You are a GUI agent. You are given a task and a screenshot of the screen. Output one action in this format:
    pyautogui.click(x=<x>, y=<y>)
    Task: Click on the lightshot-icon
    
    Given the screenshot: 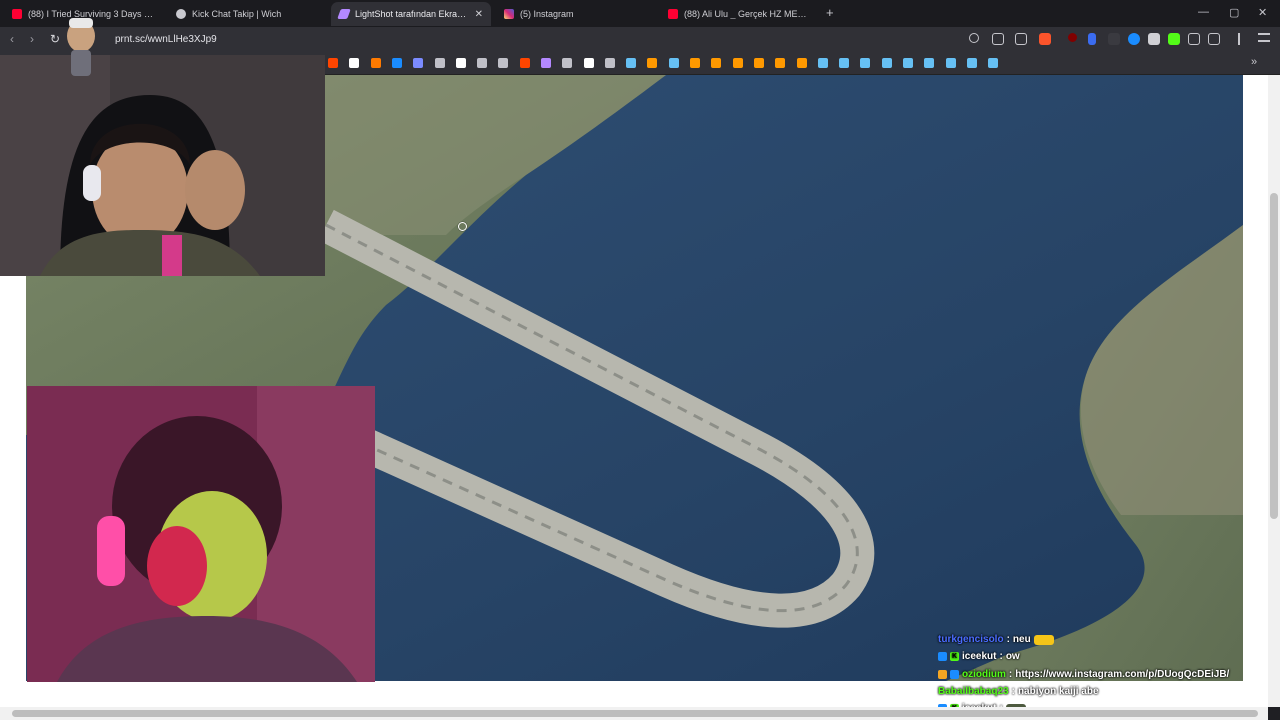 What is the action you would take?
    pyautogui.click(x=344, y=14)
    